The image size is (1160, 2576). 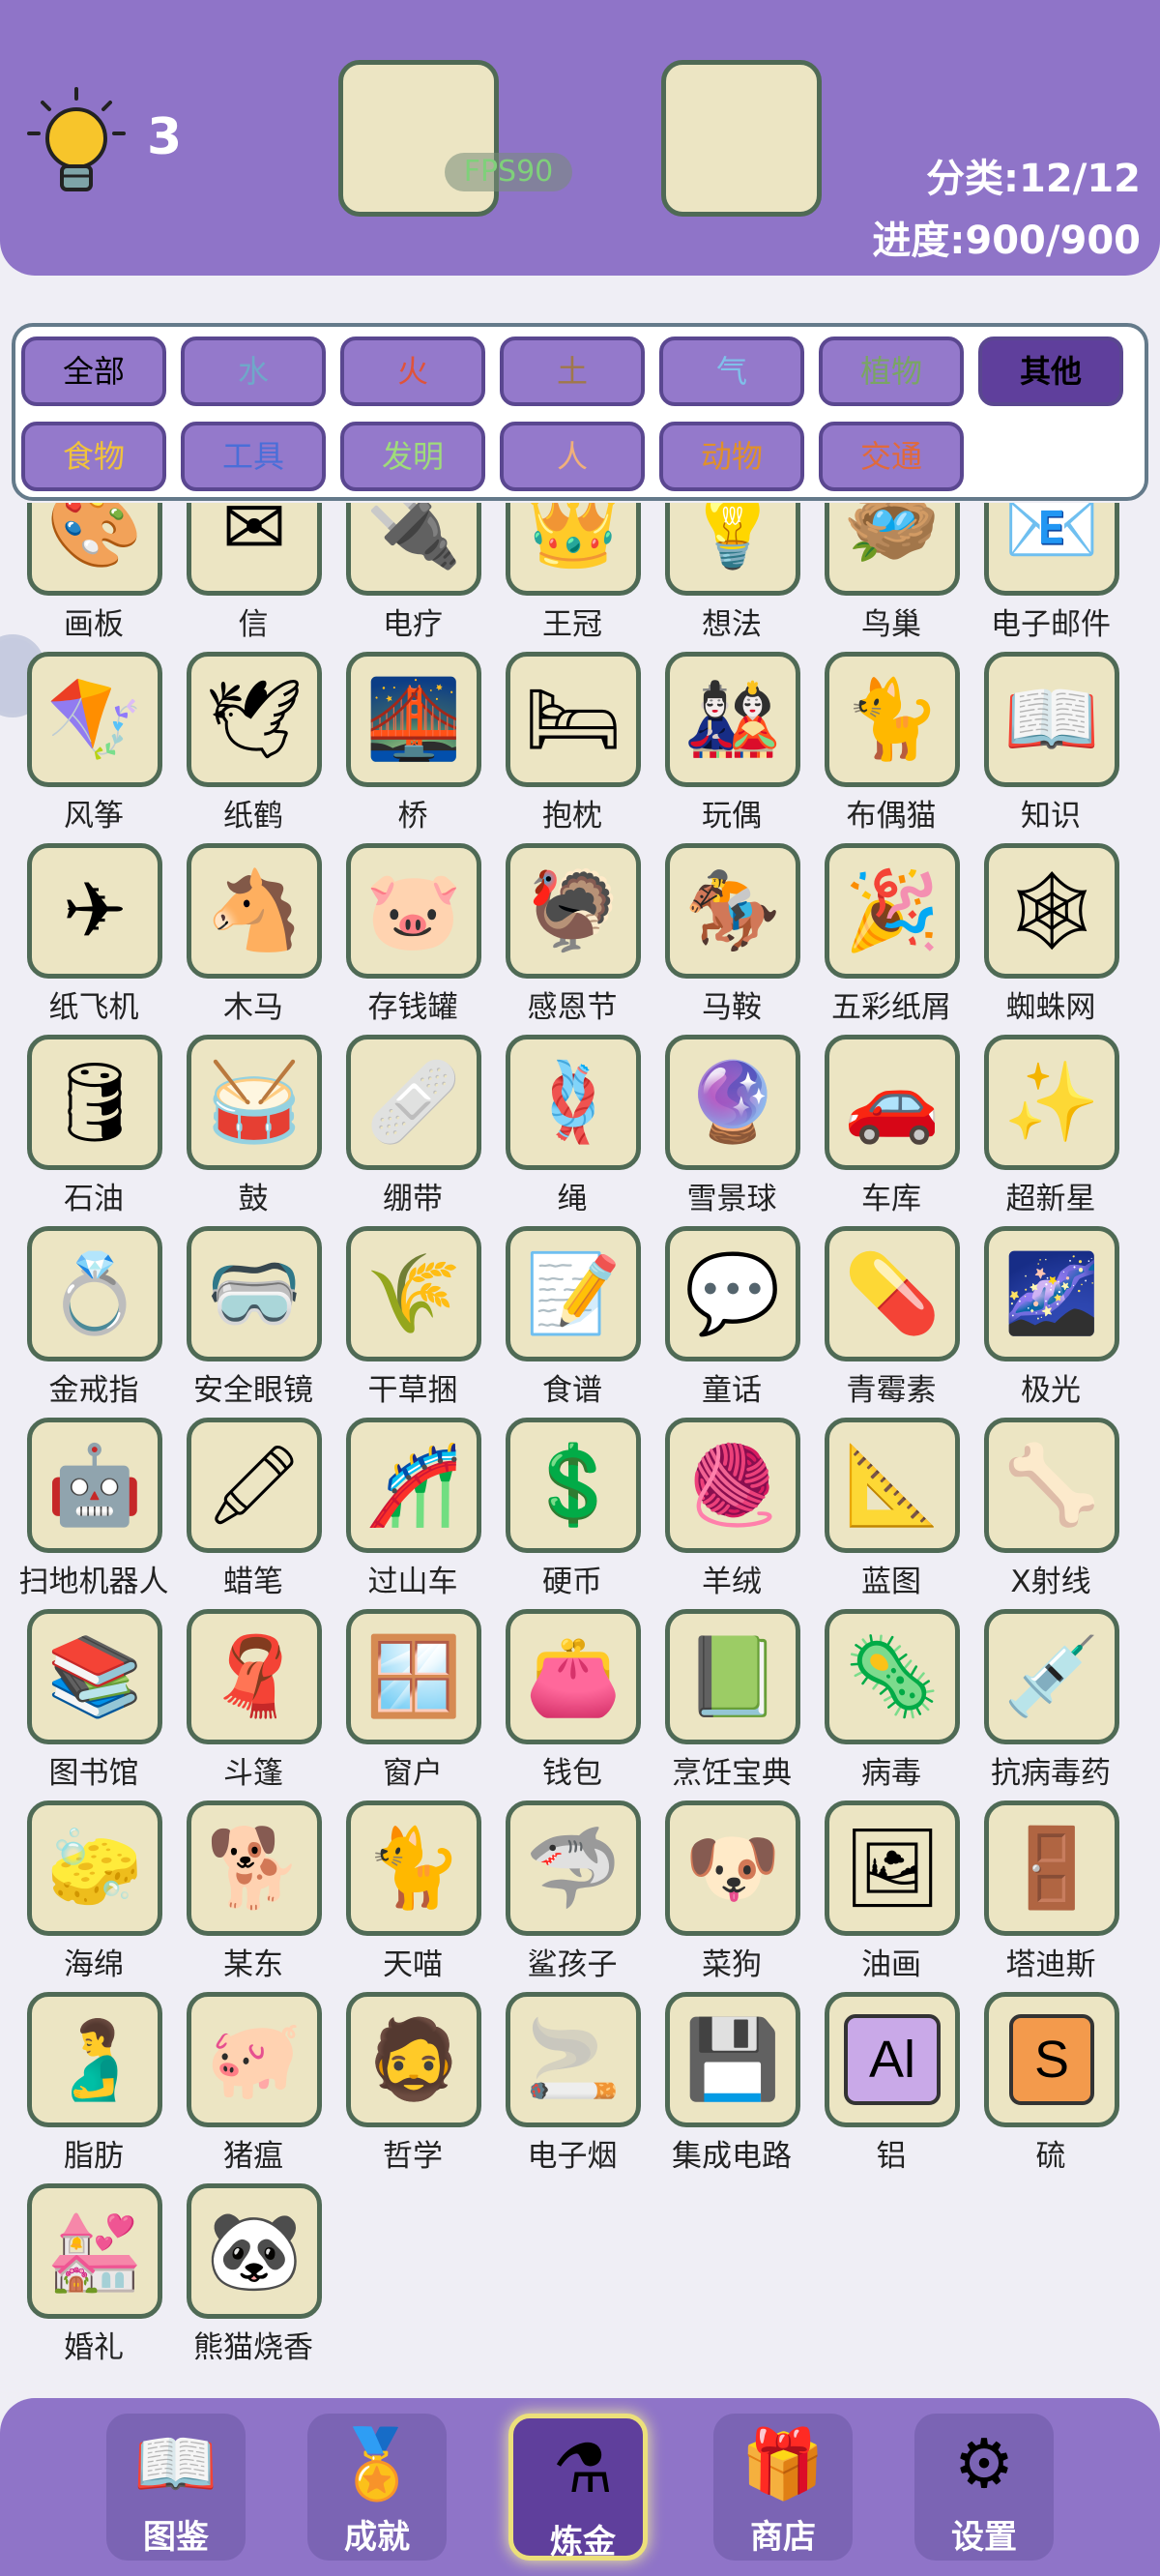 What do you see at coordinates (1052, 1293) in the screenshot?
I see `item-icon: 🌌` at bounding box center [1052, 1293].